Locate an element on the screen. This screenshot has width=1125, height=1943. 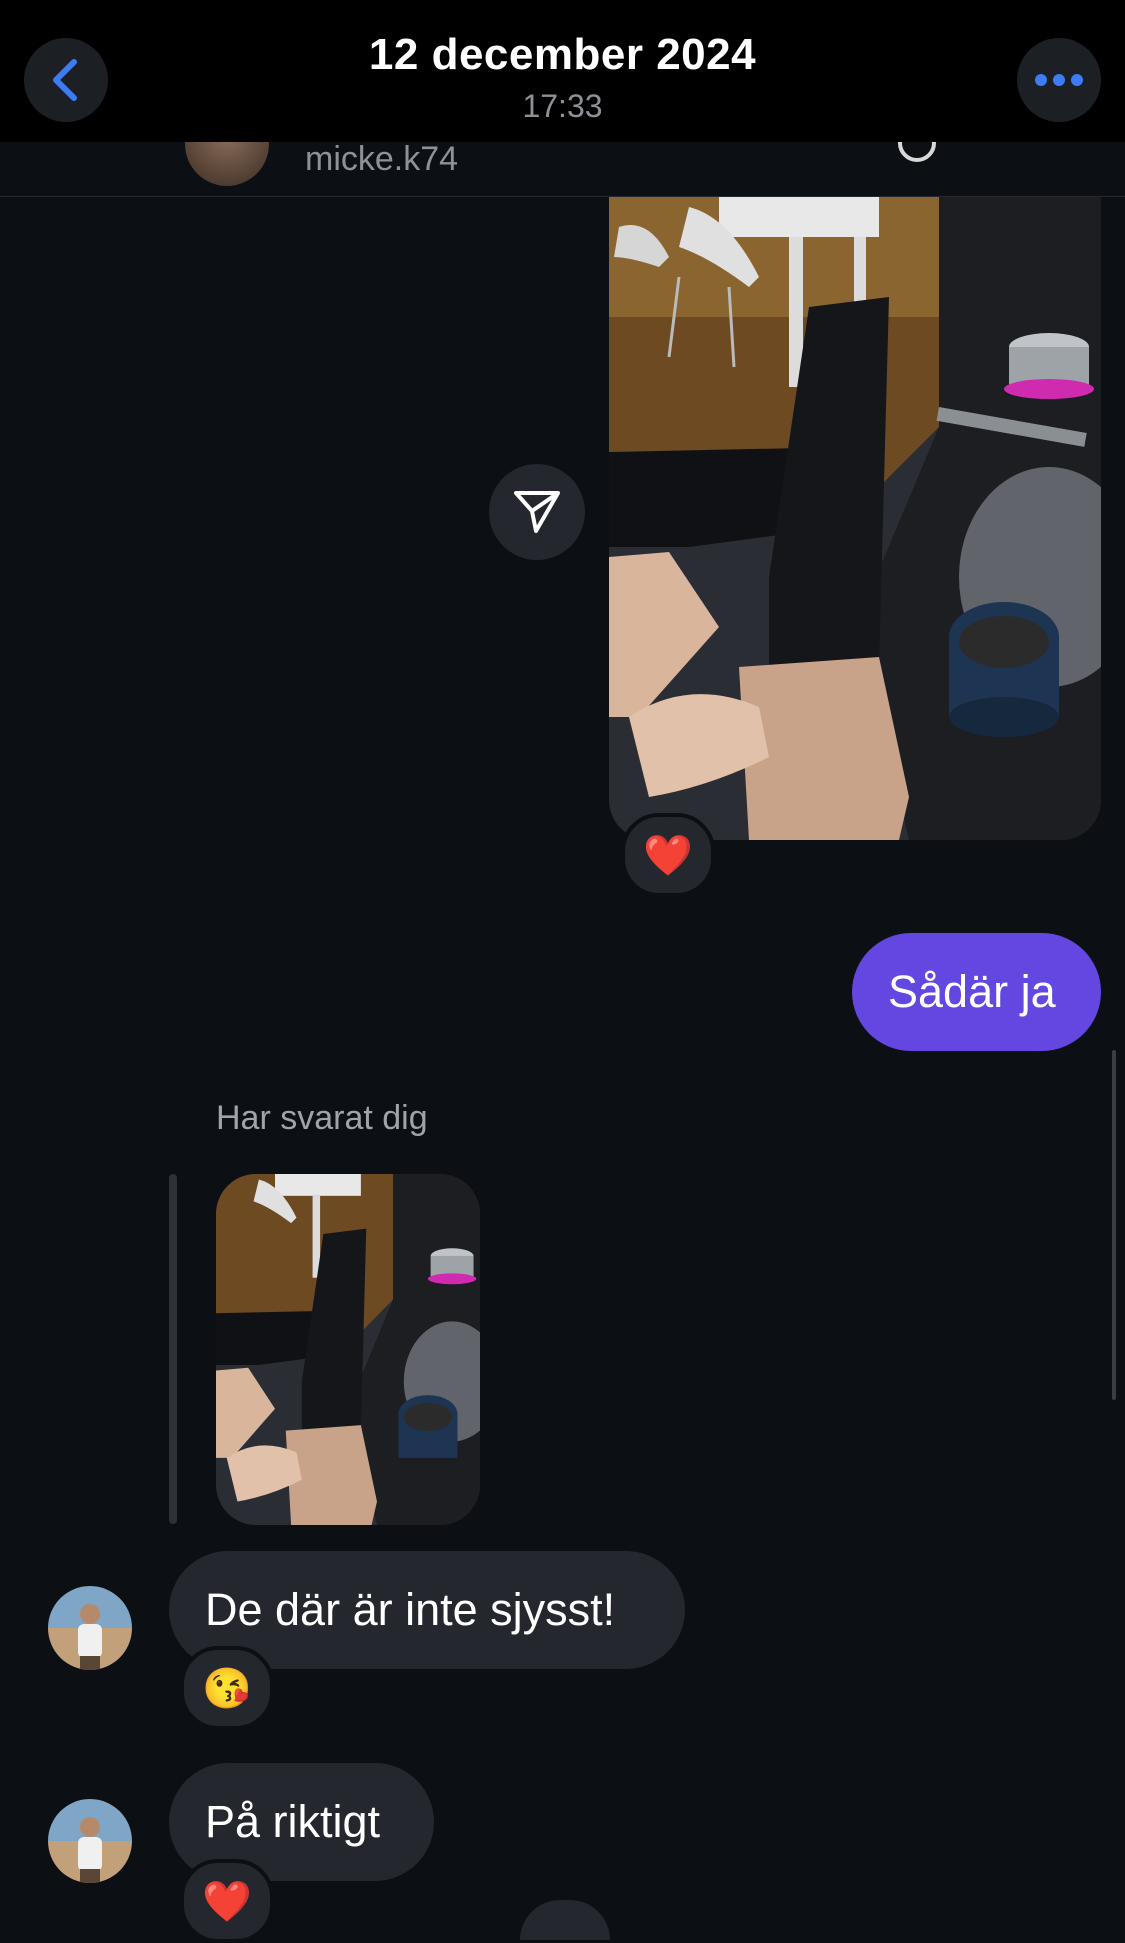
header-date: 12 december 2024 is located at coordinates (562, 54).